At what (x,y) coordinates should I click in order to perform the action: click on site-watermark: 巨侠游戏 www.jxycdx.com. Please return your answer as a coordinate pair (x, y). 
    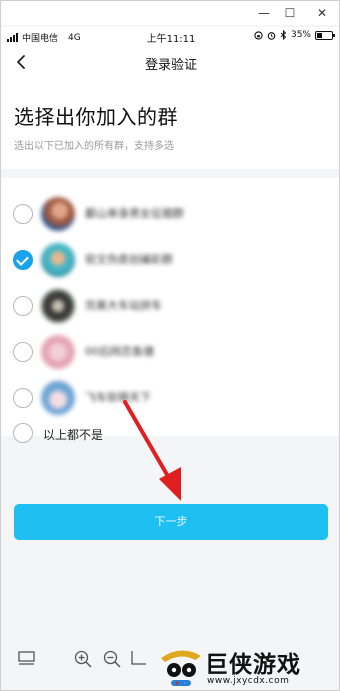
    Looking at the image, I should click on (245, 663).